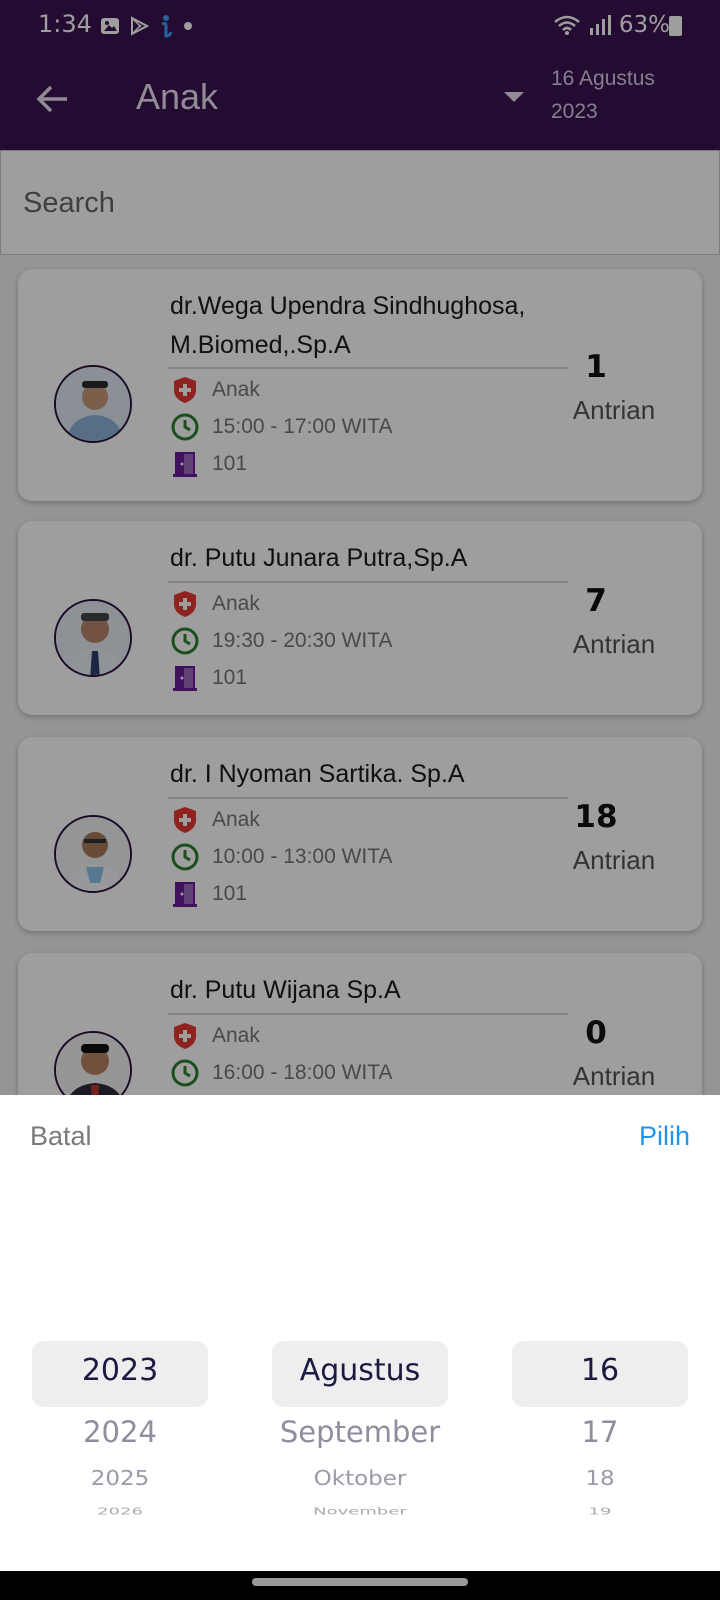 Image resolution: width=720 pixels, height=1600 pixels. Describe the element at coordinates (120, 1479) in the screenshot. I see `year-option: 2025` at that location.